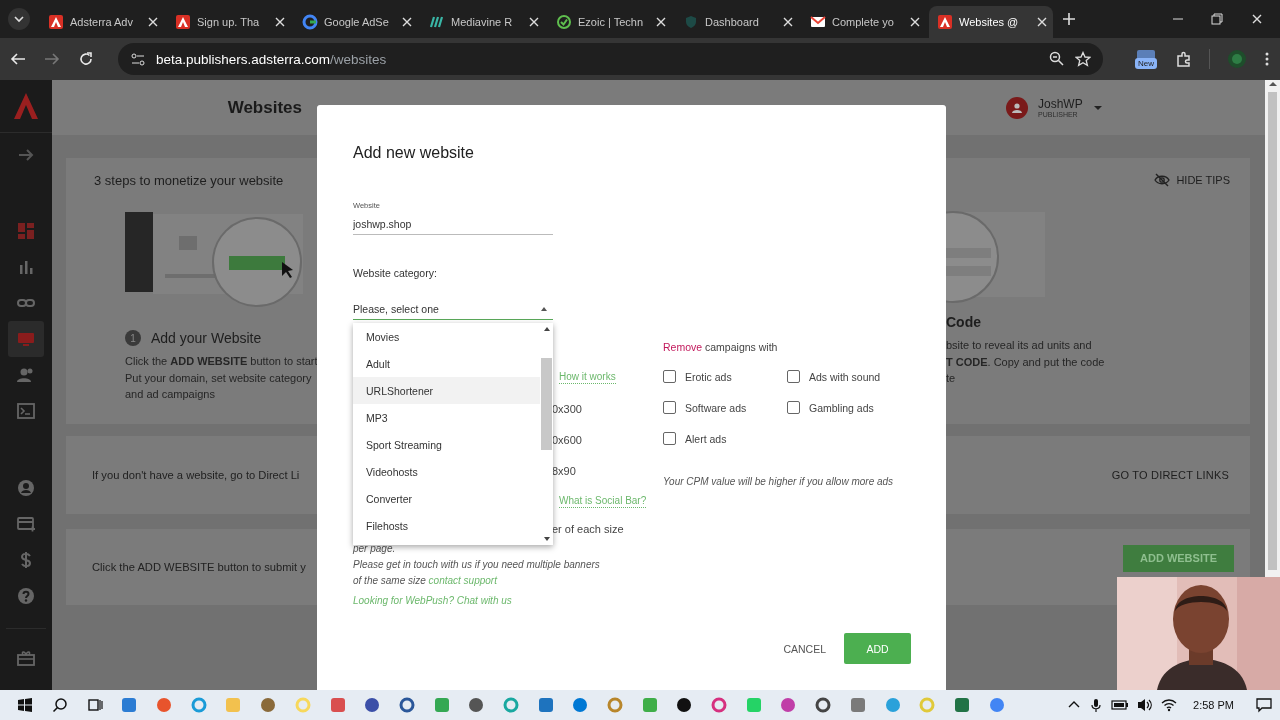 This screenshot has width=1280, height=720. What do you see at coordinates (1213, 705) in the screenshot?
I see `clock-text: 2:58 PM` at bounding box center [1213, 705].